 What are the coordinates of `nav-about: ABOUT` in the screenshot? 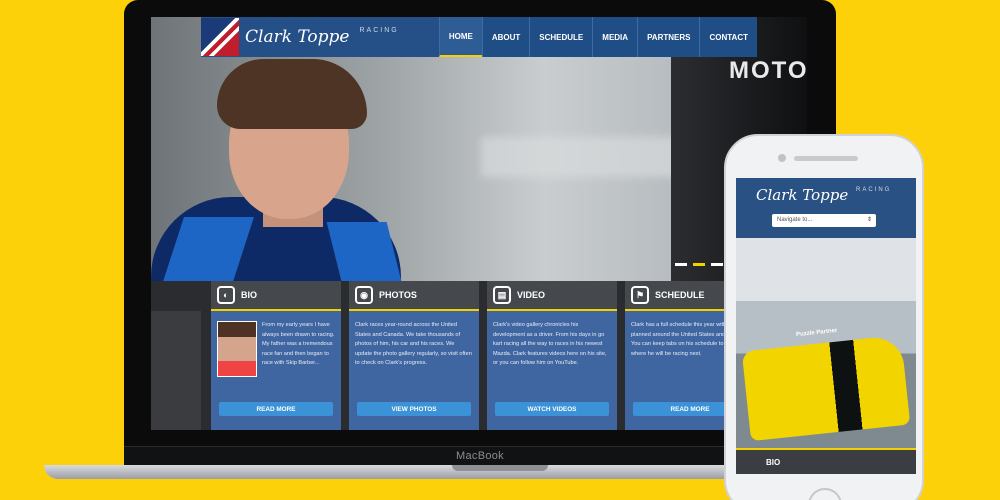 It's located at (505, 37).